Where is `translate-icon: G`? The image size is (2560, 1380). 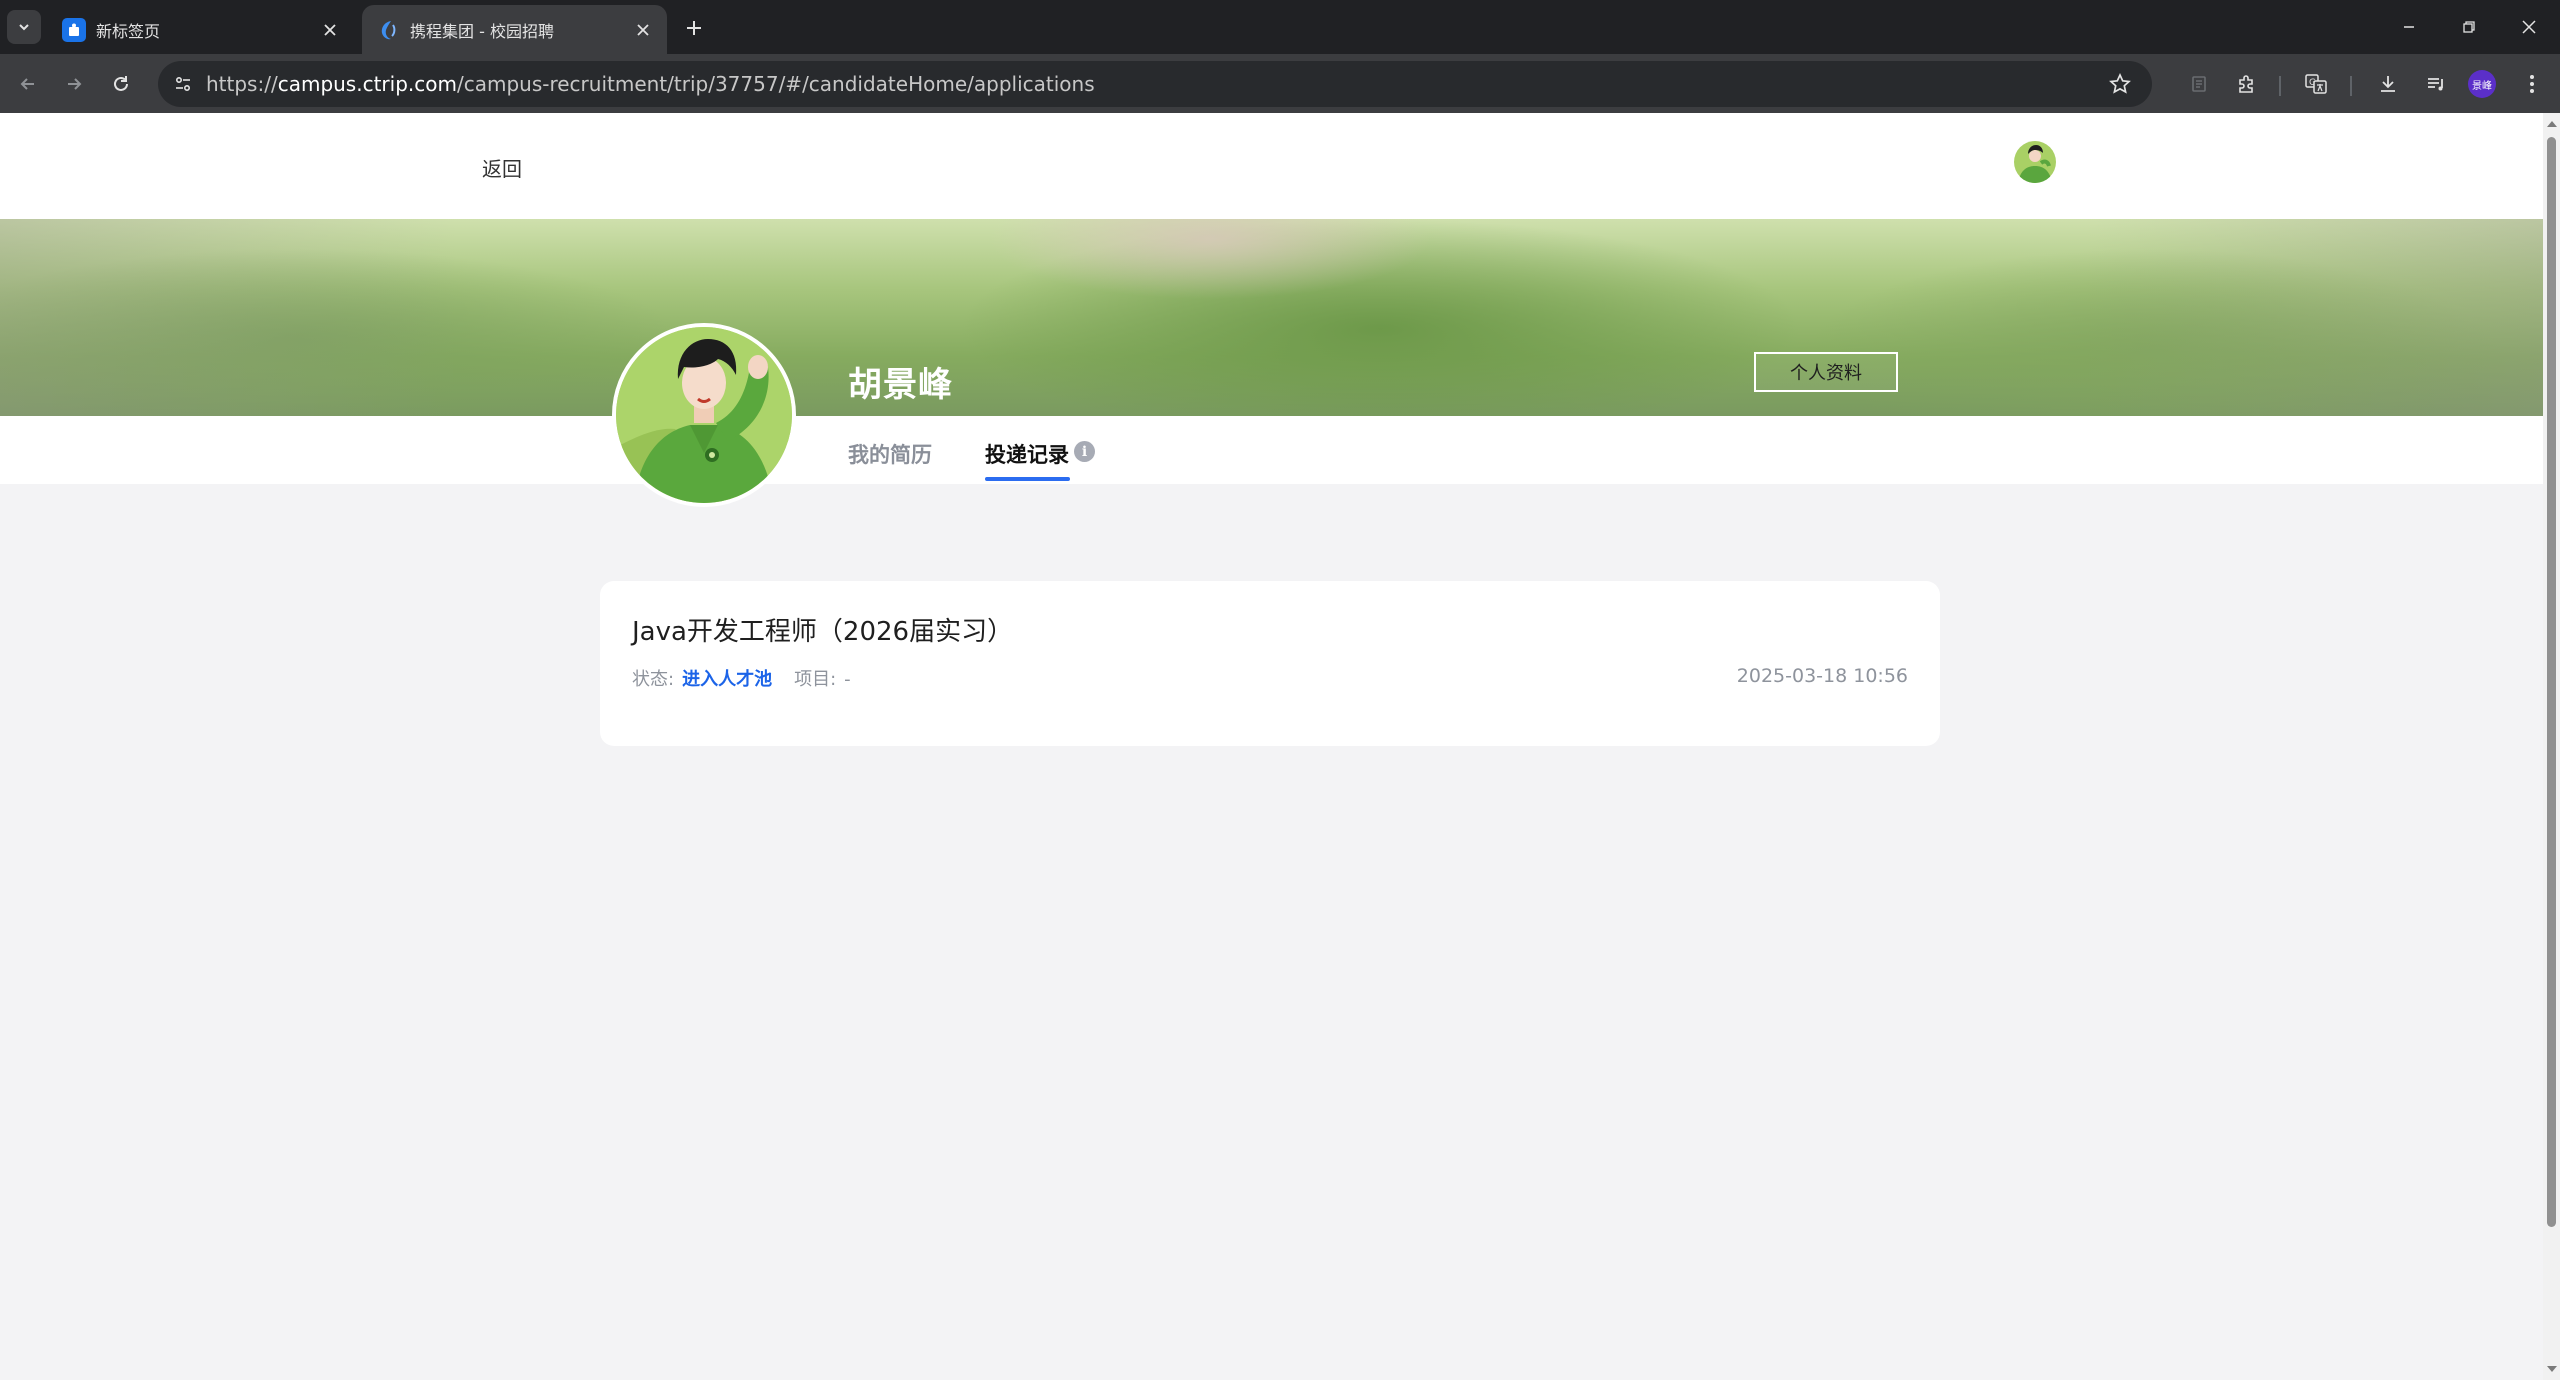
translate-icon: G is located at coordinates (2316, 84).